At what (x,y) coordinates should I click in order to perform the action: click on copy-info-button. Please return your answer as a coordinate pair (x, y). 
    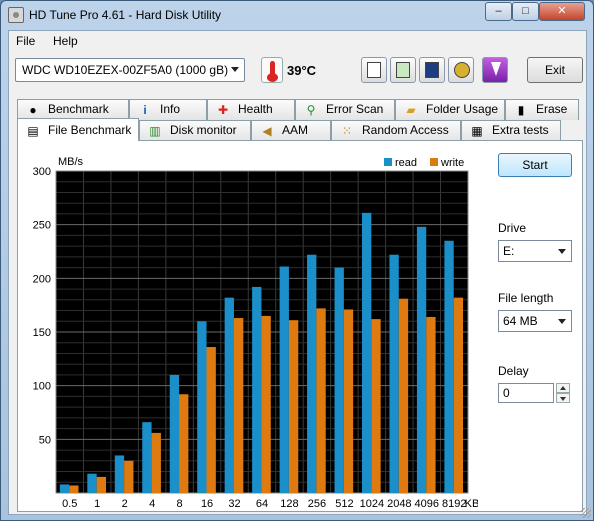
    Looking at the image, I should click on (374, 70).